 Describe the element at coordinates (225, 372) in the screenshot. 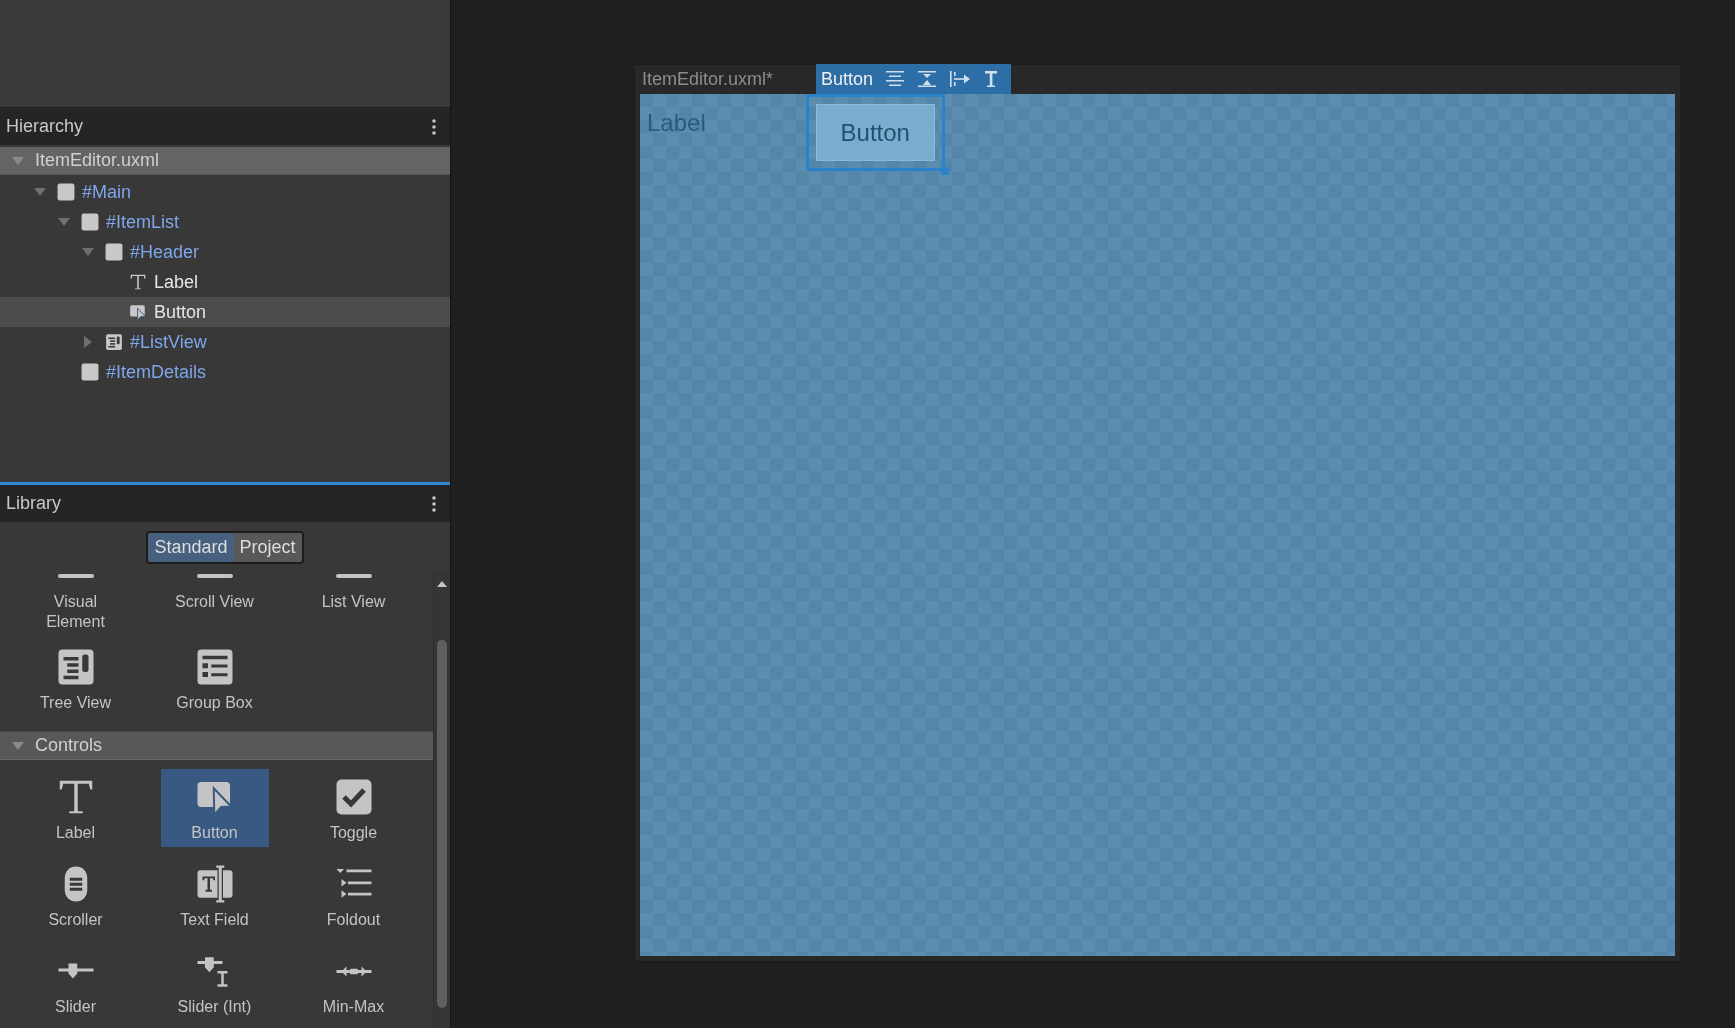

I see `tree-item: #ItemDetails` at that location.